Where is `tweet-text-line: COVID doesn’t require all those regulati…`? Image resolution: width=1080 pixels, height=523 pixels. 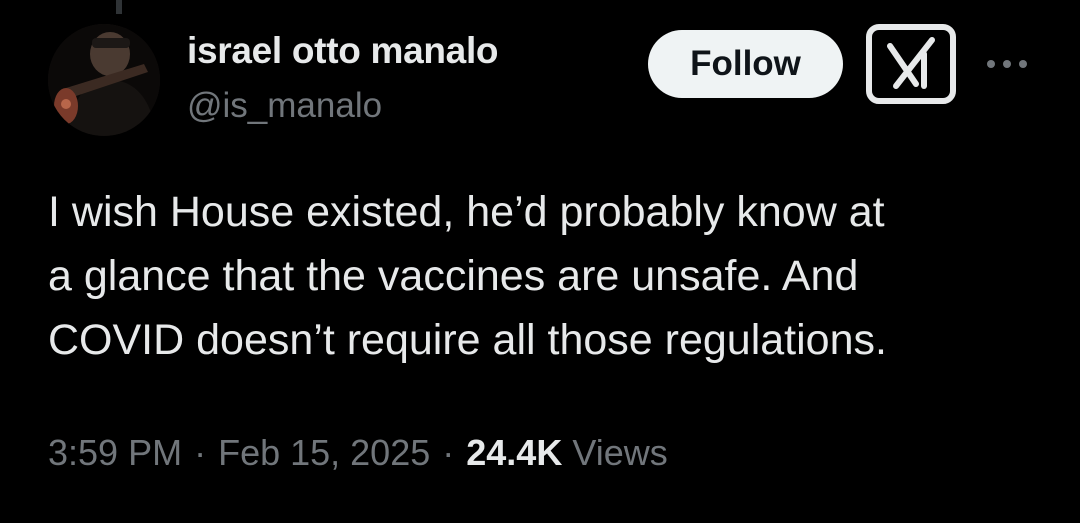
tweet-text-line: COVID doesn’t require all those regulati… is located at coordinates (467, 340).